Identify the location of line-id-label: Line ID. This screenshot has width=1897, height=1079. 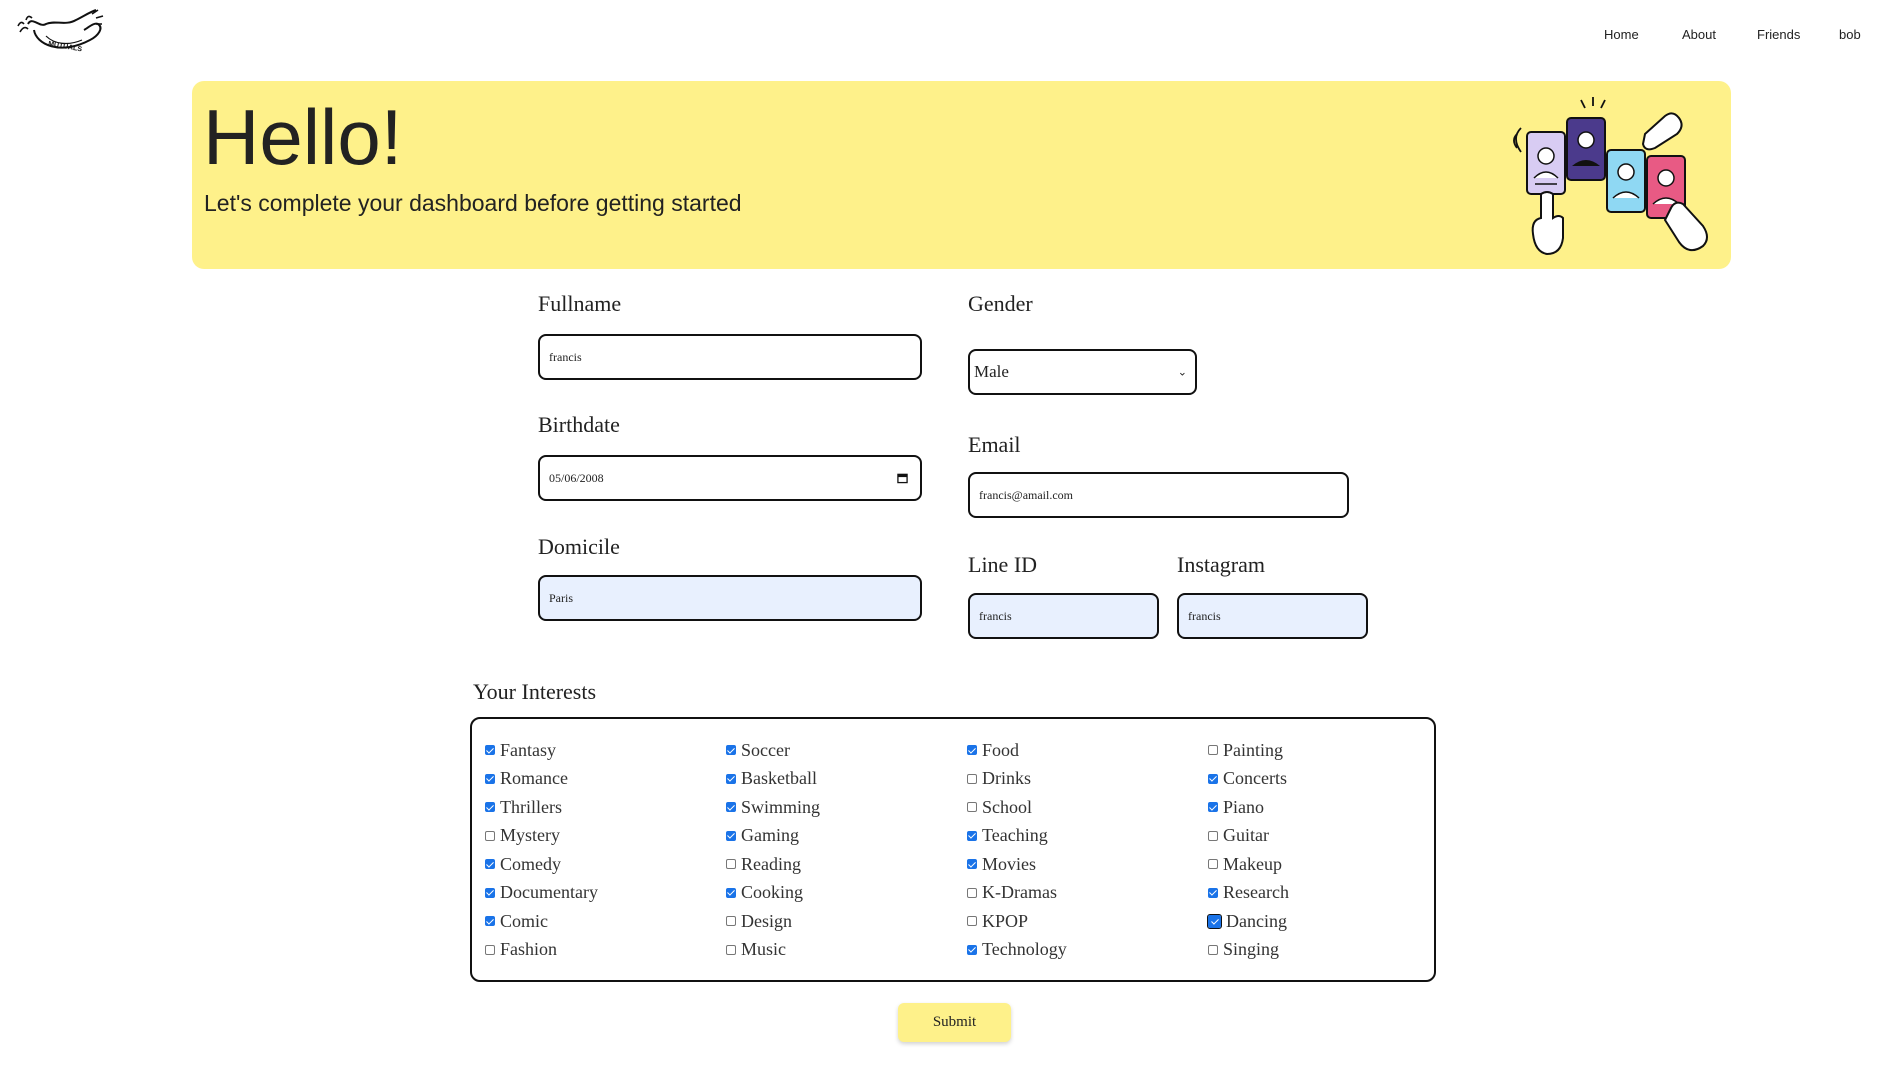
(1003, 564).